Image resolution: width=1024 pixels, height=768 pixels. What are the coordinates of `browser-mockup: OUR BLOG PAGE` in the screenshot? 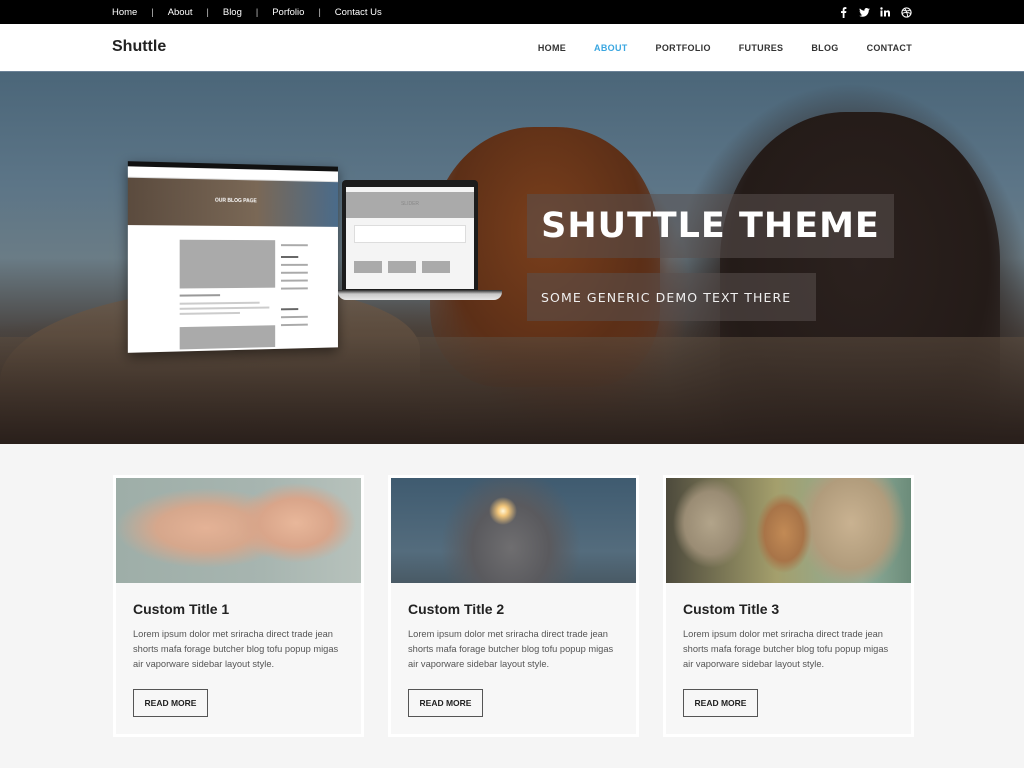 It's located at (232, 257).